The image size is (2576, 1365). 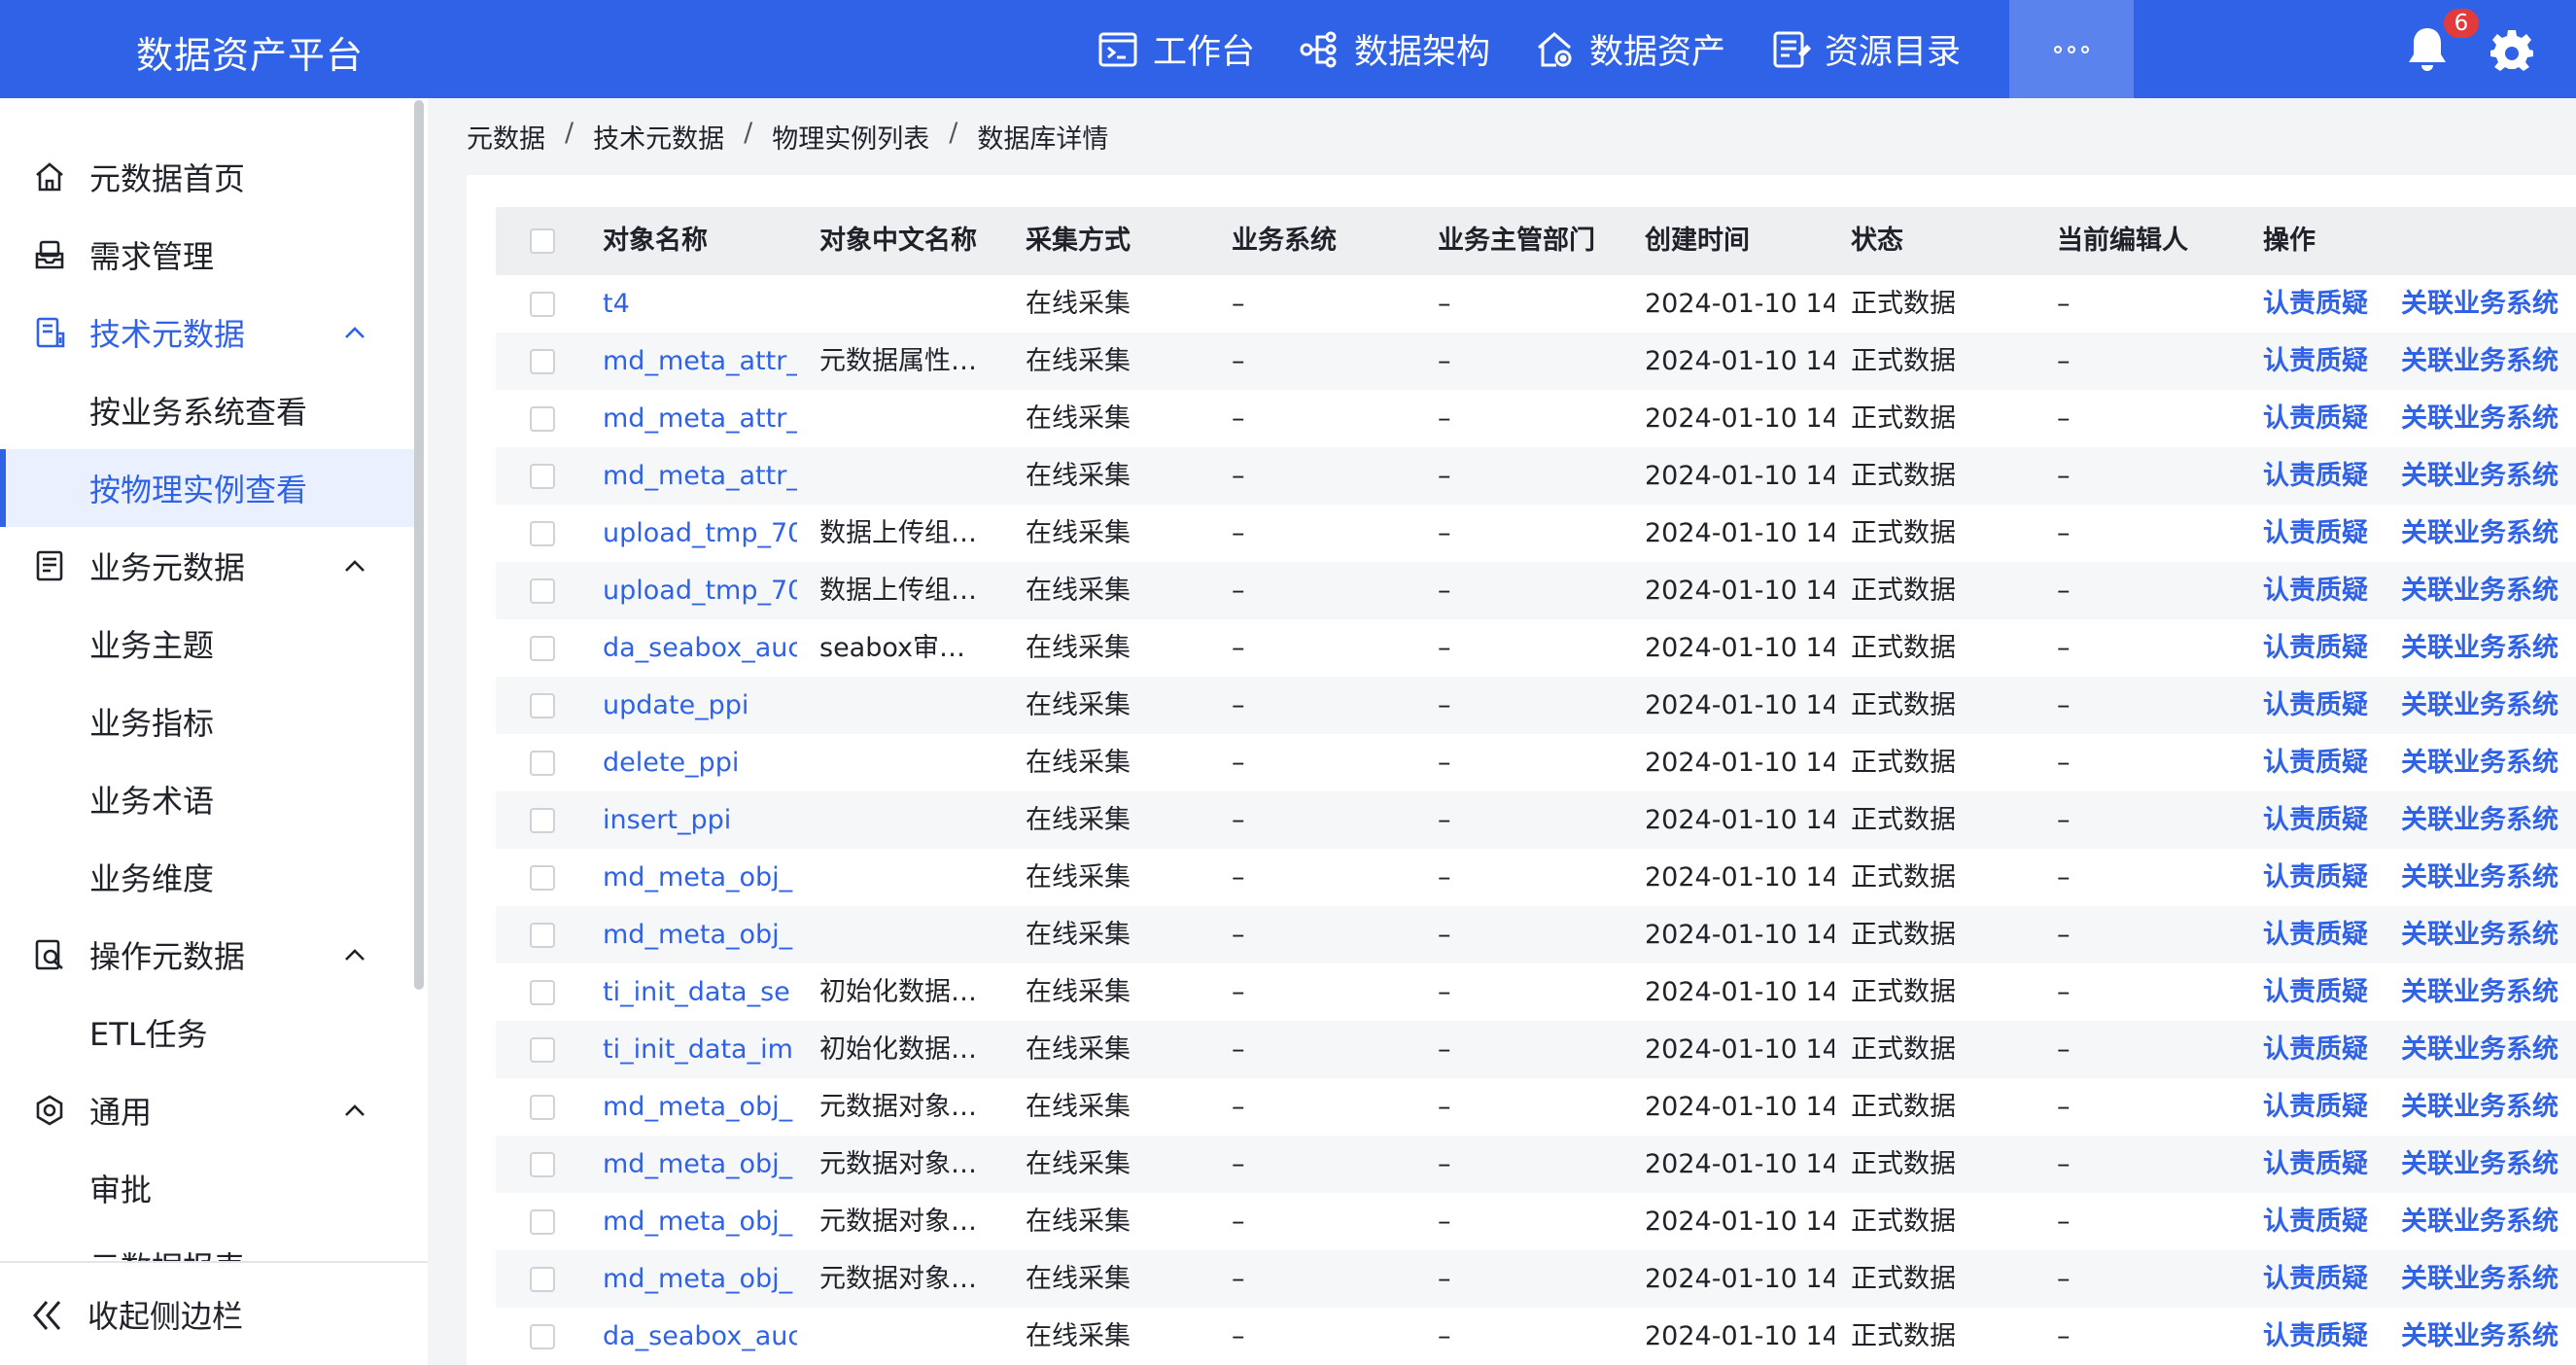 I want to click on sidebar-item-technical-metadata: 技术元数据, so click(x=208, y=332).